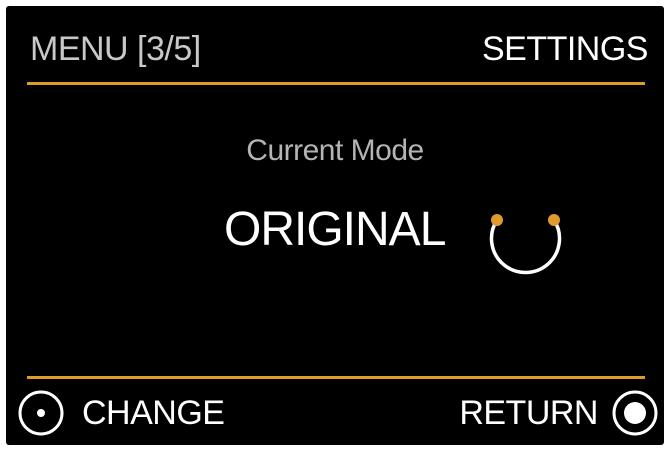  What do you see at coordinates (528, 412) in the screenshot?
I see `return-label: RETURN` at bounding box center [528, 412].